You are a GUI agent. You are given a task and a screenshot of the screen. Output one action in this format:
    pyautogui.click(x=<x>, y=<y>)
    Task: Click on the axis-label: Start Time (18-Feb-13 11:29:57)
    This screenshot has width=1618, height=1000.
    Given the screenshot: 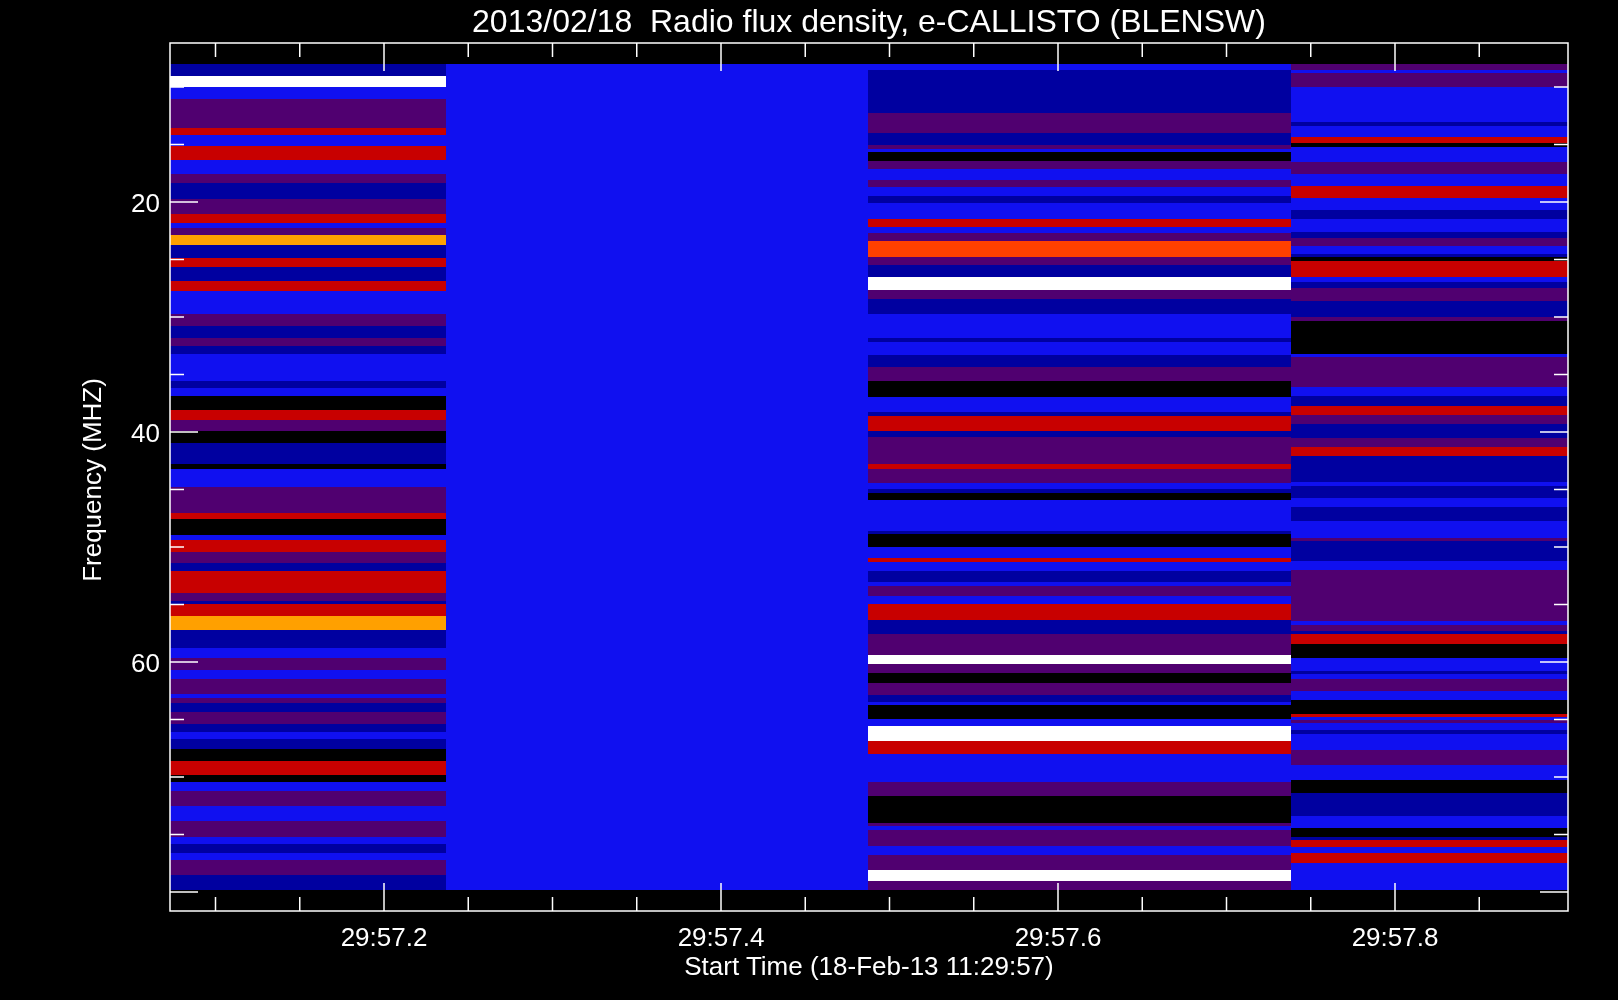 What is the action you would take?
    pyautogui.click(x=869, y=966)
    